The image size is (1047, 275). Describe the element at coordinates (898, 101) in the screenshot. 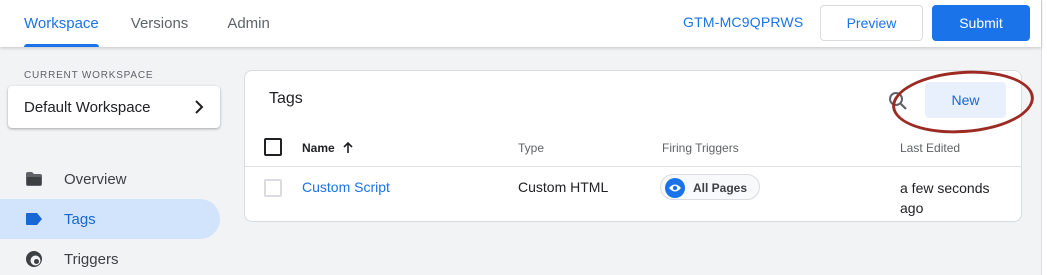

I see `search-icon` at that location.